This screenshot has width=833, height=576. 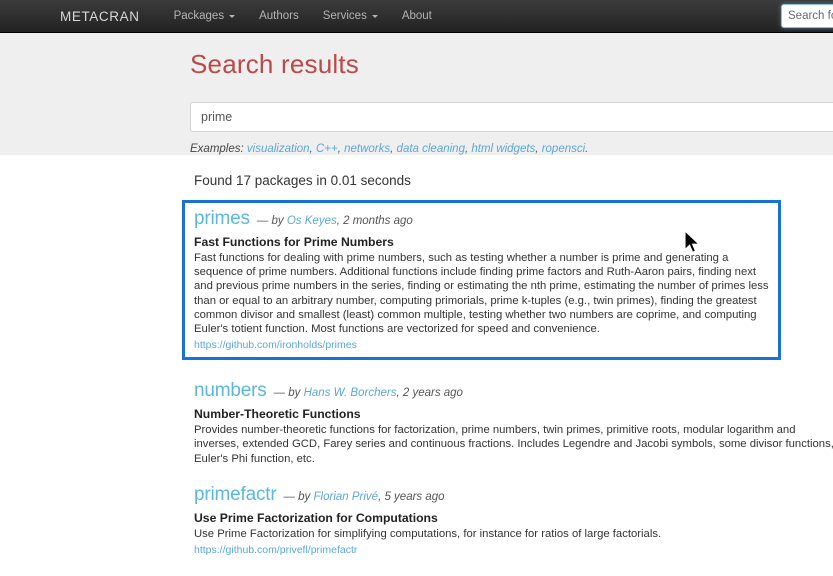 What do you see at coordinates (277, 414) in the screenshot?
I see `package-title: Number-Theoretic Functions` at bounding box center [277, 414].